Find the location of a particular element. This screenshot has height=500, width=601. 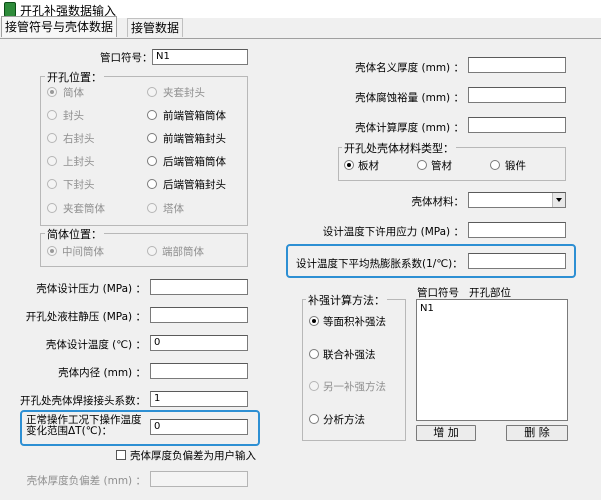

opening-option-label: 后端管箱筒体 is located at coordinates (194, 162).